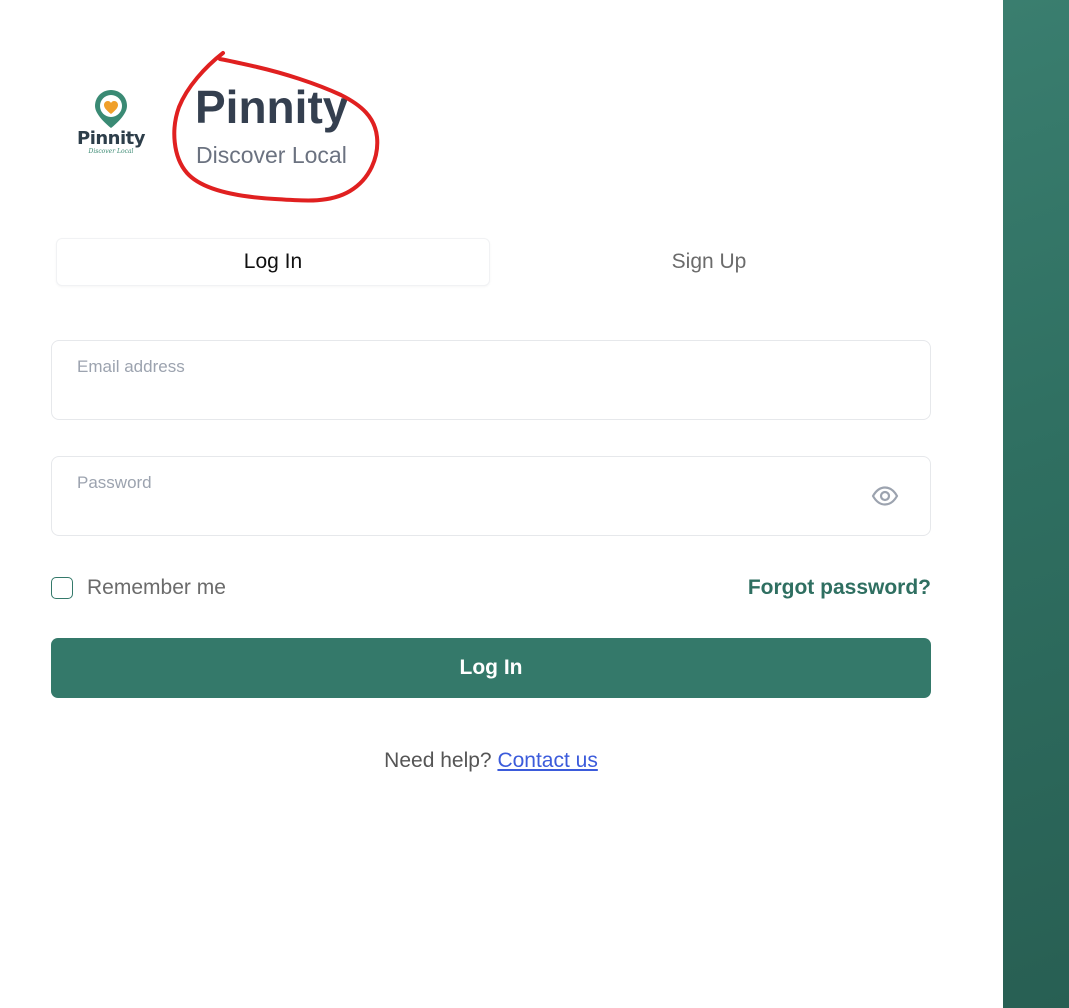 Image resolution: width=1069 pixels, height=1008 pixels. What do you see at coordinates (273, 262) in the screenshot?
I see `tab-login: Log In` at bounding box center [273, 262].